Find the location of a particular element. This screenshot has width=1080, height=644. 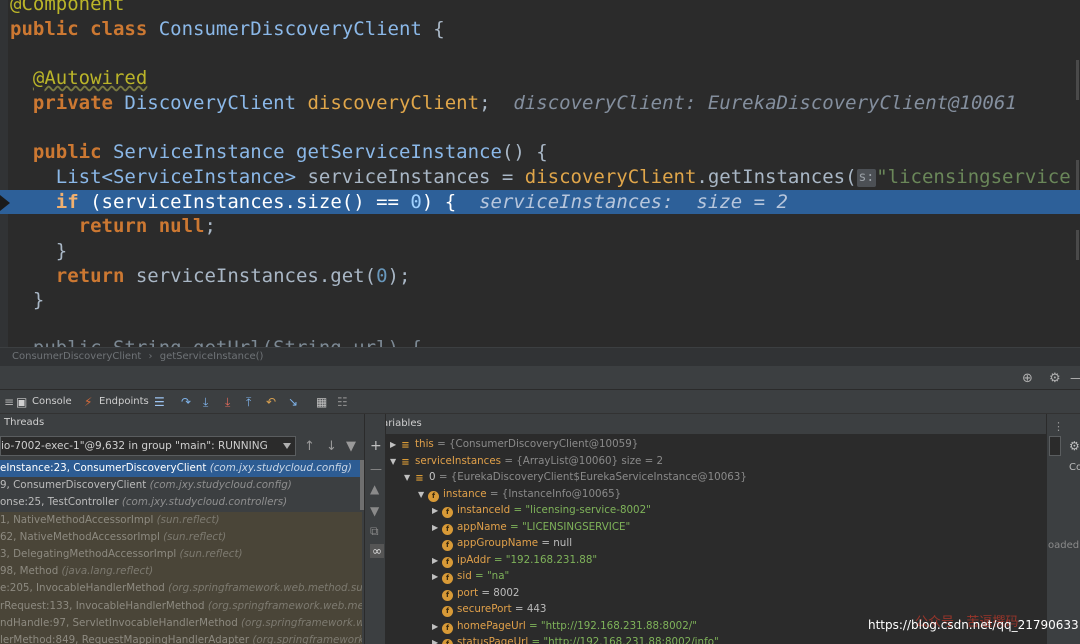

glasses-icon: ∞ is located at coordinates (377, 551).